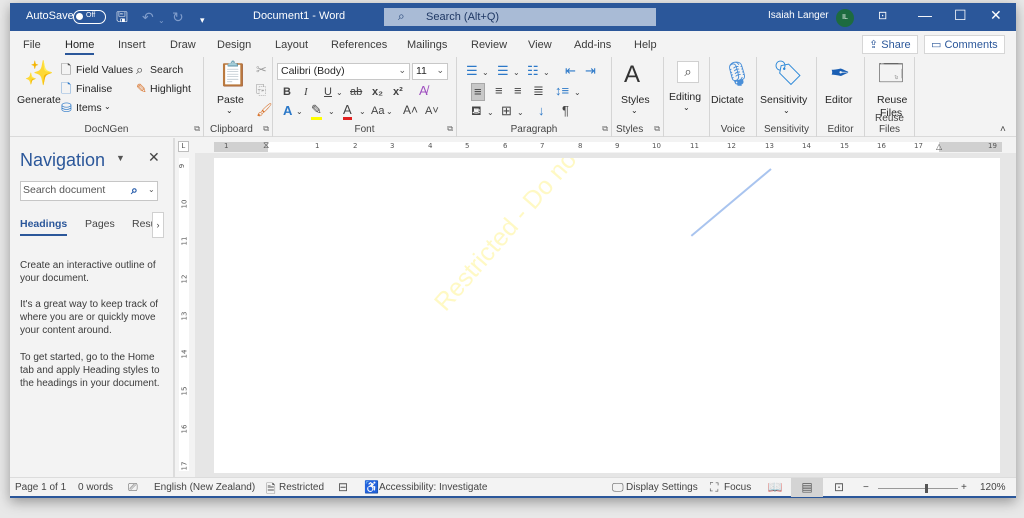  What do you see at coordinates (377, 92) in the screenshot?
I see `subscript-button: x₂` at bounding box center [377, 92].